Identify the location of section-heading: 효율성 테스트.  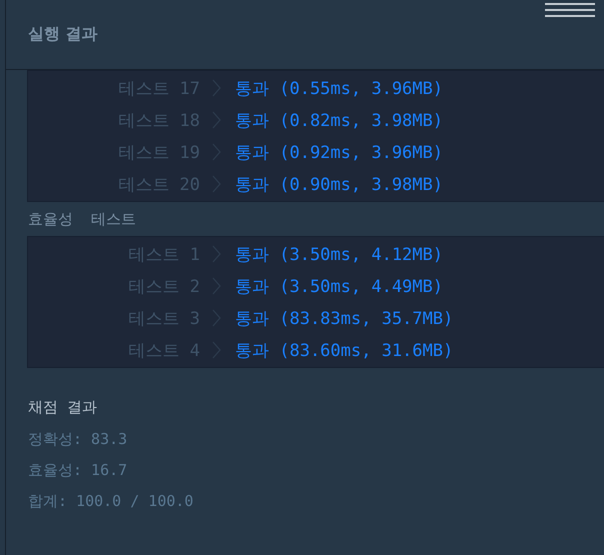
(82, 219).